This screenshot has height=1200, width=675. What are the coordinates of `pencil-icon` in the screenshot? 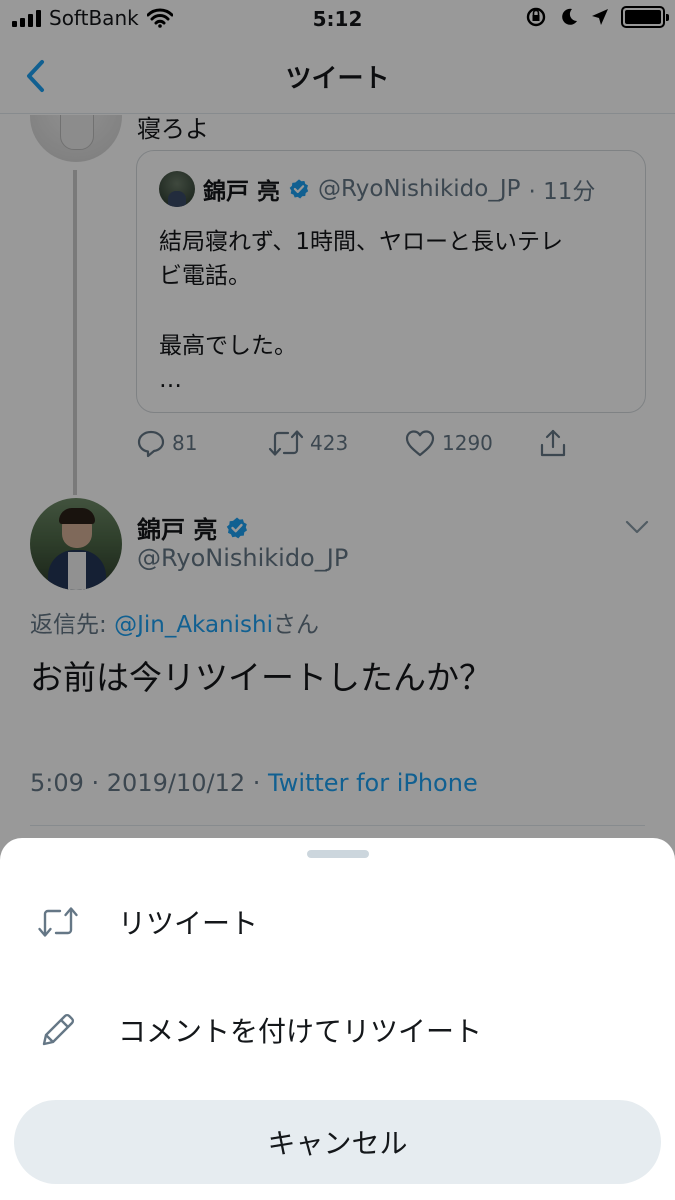 It's located at (58, 1029).